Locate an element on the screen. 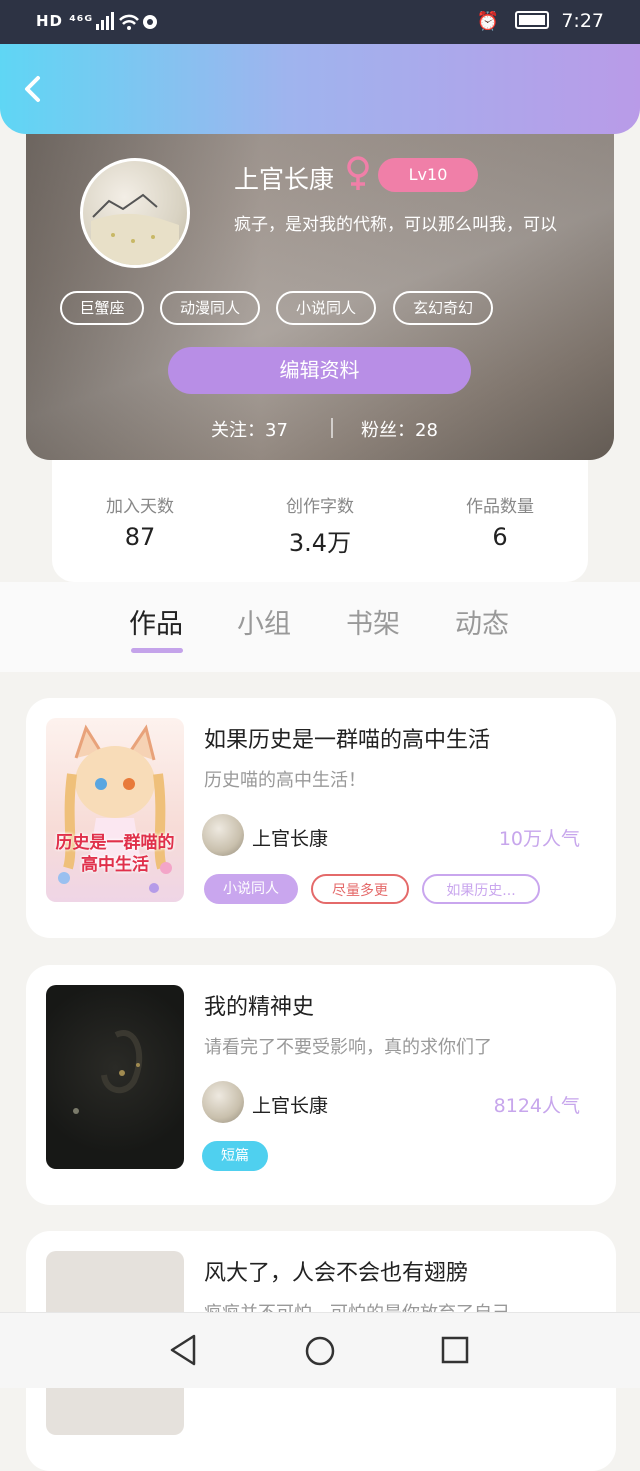 This screenshot has width=640, height=1471. work-tag: 小说同人 is located at coordinates (251, 889).